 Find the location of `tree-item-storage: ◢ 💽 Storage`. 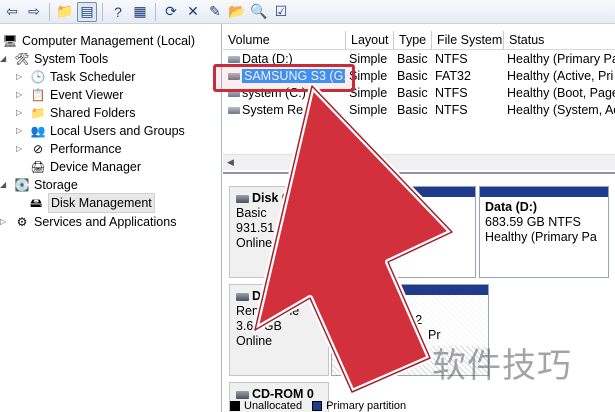

tree-item-storage: ◢ 💽 Storage is located at coordinates (39, 185).